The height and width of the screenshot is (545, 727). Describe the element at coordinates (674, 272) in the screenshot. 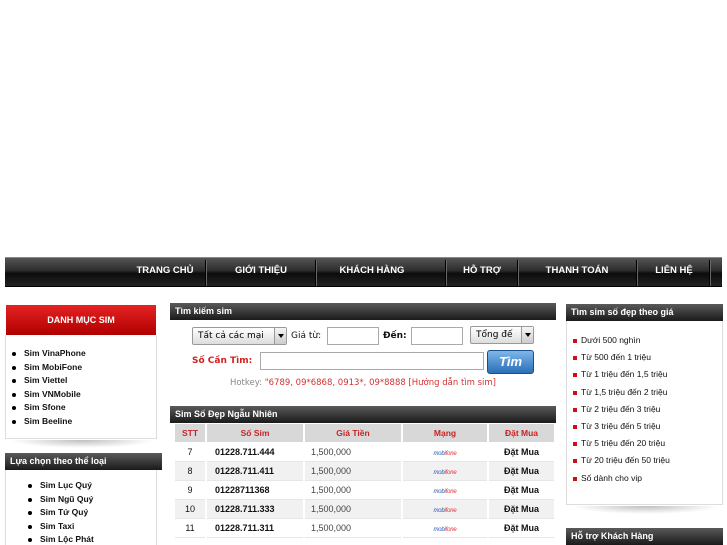

I see `nav-contact: LIÊN HỆ` at that location.